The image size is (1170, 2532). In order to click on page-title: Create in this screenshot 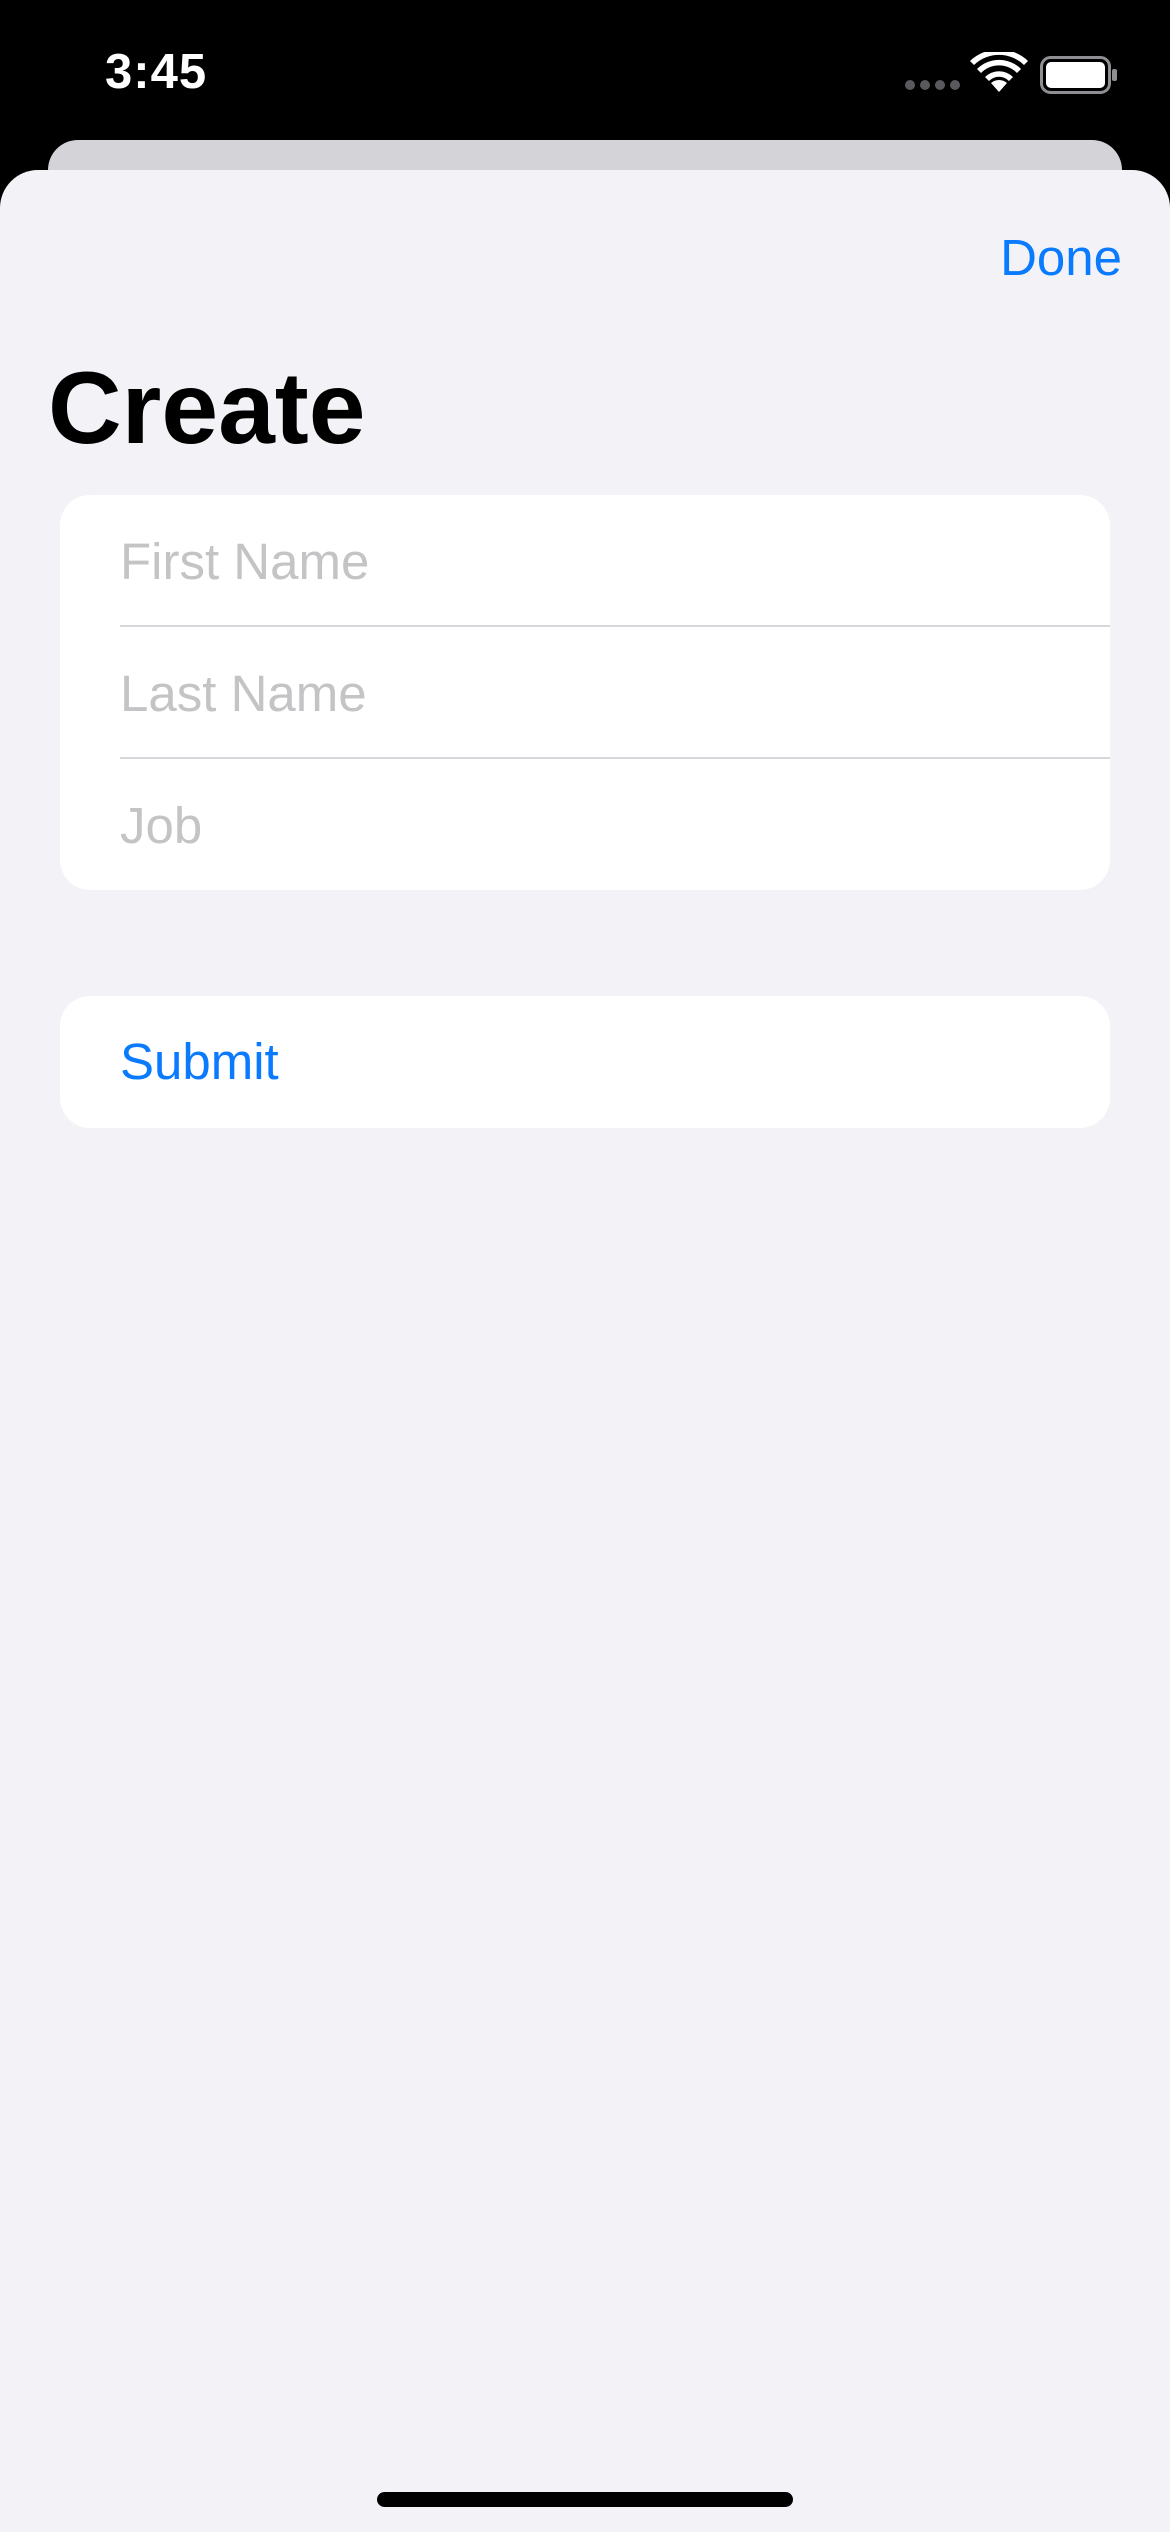, I will do `click(207, 408)`.